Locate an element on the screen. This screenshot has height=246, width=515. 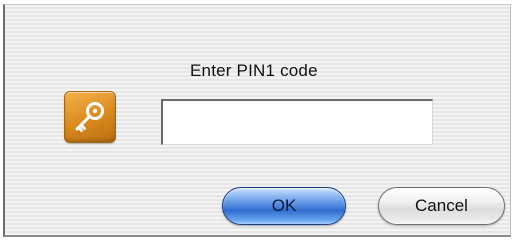
key-icon is located at coordinates (90, 117).